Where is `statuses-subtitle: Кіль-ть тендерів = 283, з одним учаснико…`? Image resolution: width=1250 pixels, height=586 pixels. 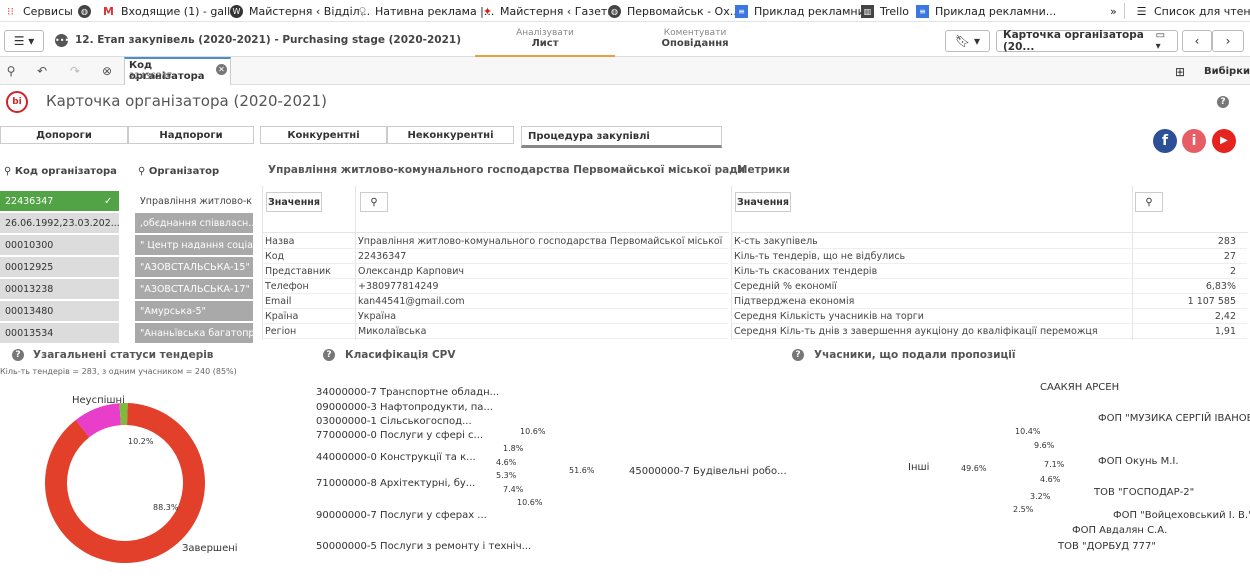 statuses-subtitle: Кіль-ть тендерів = 283, з одним учаснико… is located at coordinates (118, 371).